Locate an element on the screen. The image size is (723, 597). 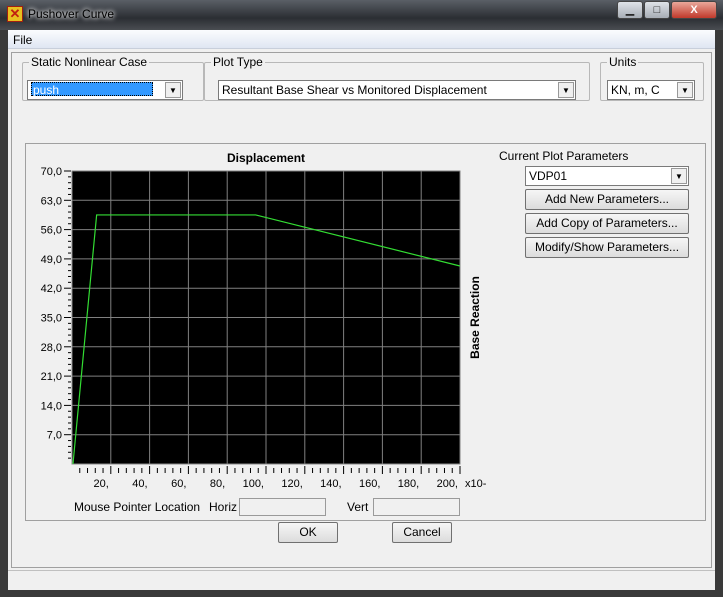
ok-button: OK is located at coordinates (308, 532).